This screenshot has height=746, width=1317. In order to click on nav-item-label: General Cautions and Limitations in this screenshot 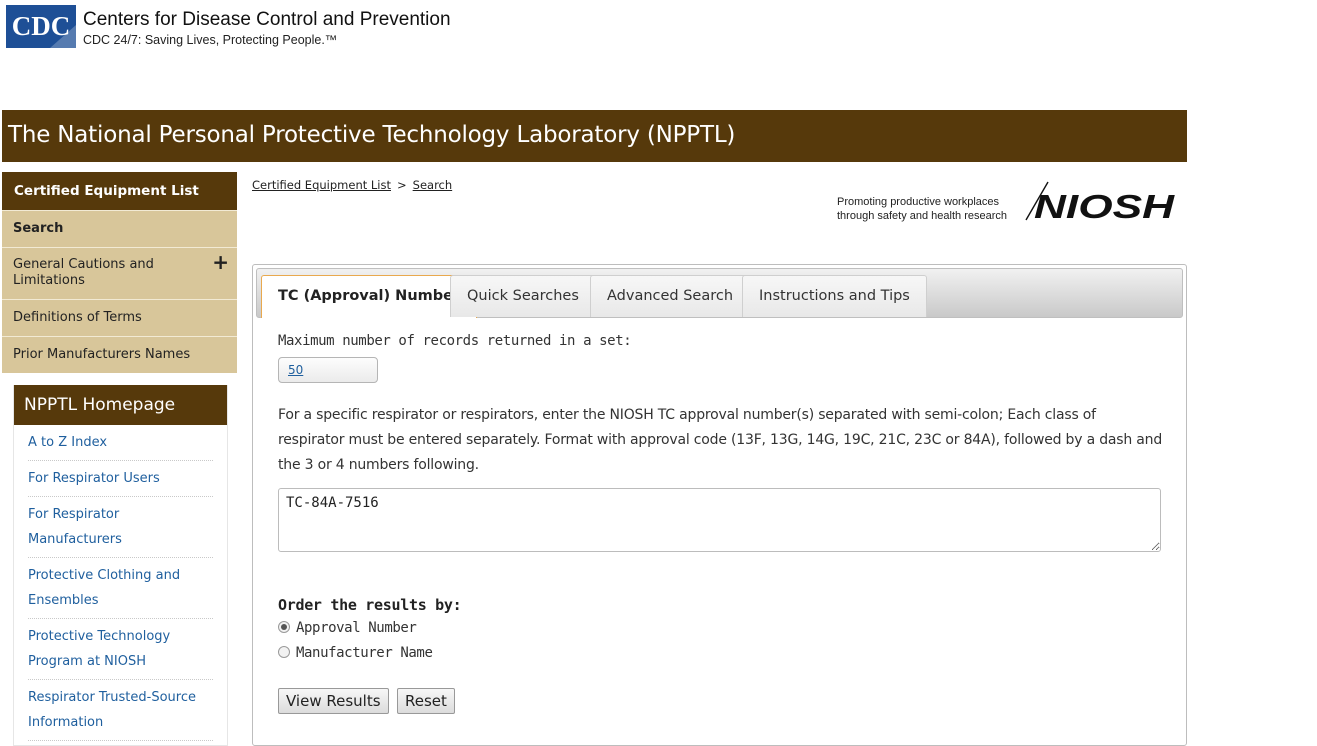, I will do `click(83, 272)`.